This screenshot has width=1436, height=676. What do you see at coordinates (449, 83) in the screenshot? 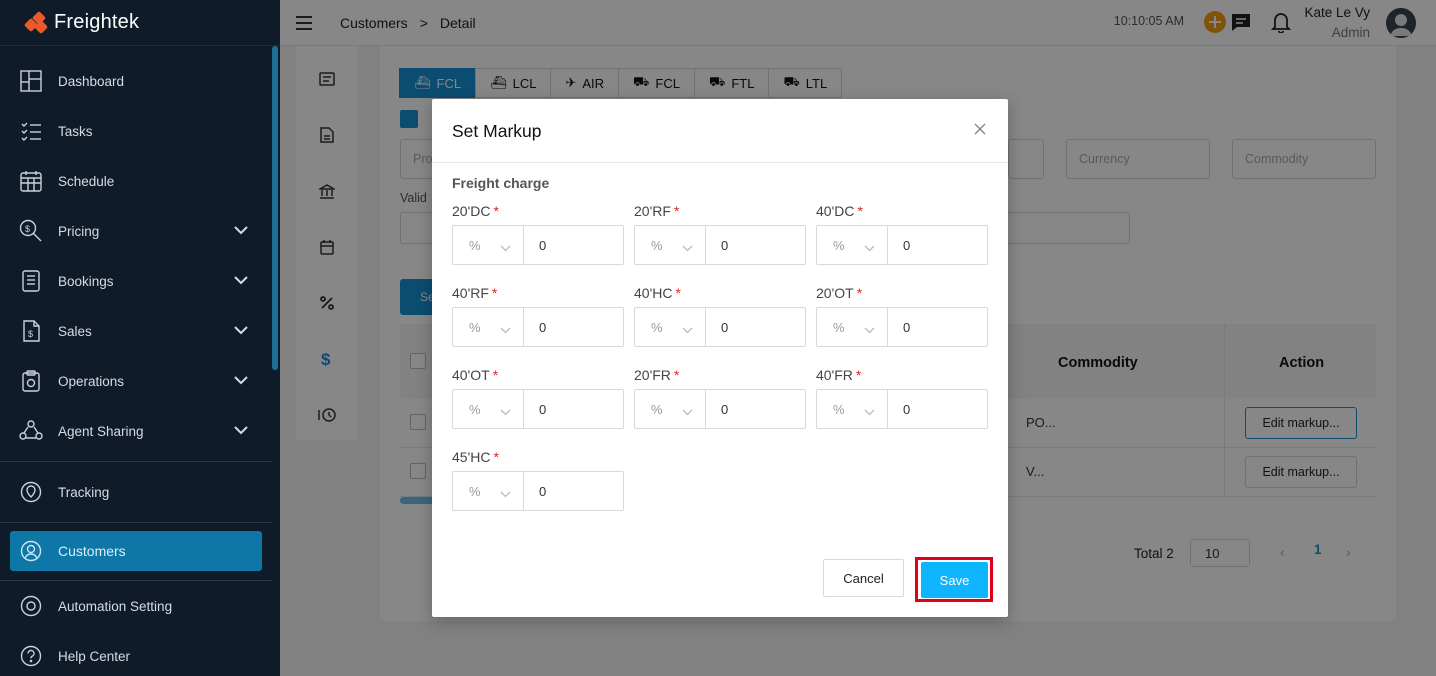
I see `tab-label: FCL` at bounding box center [449, 83].